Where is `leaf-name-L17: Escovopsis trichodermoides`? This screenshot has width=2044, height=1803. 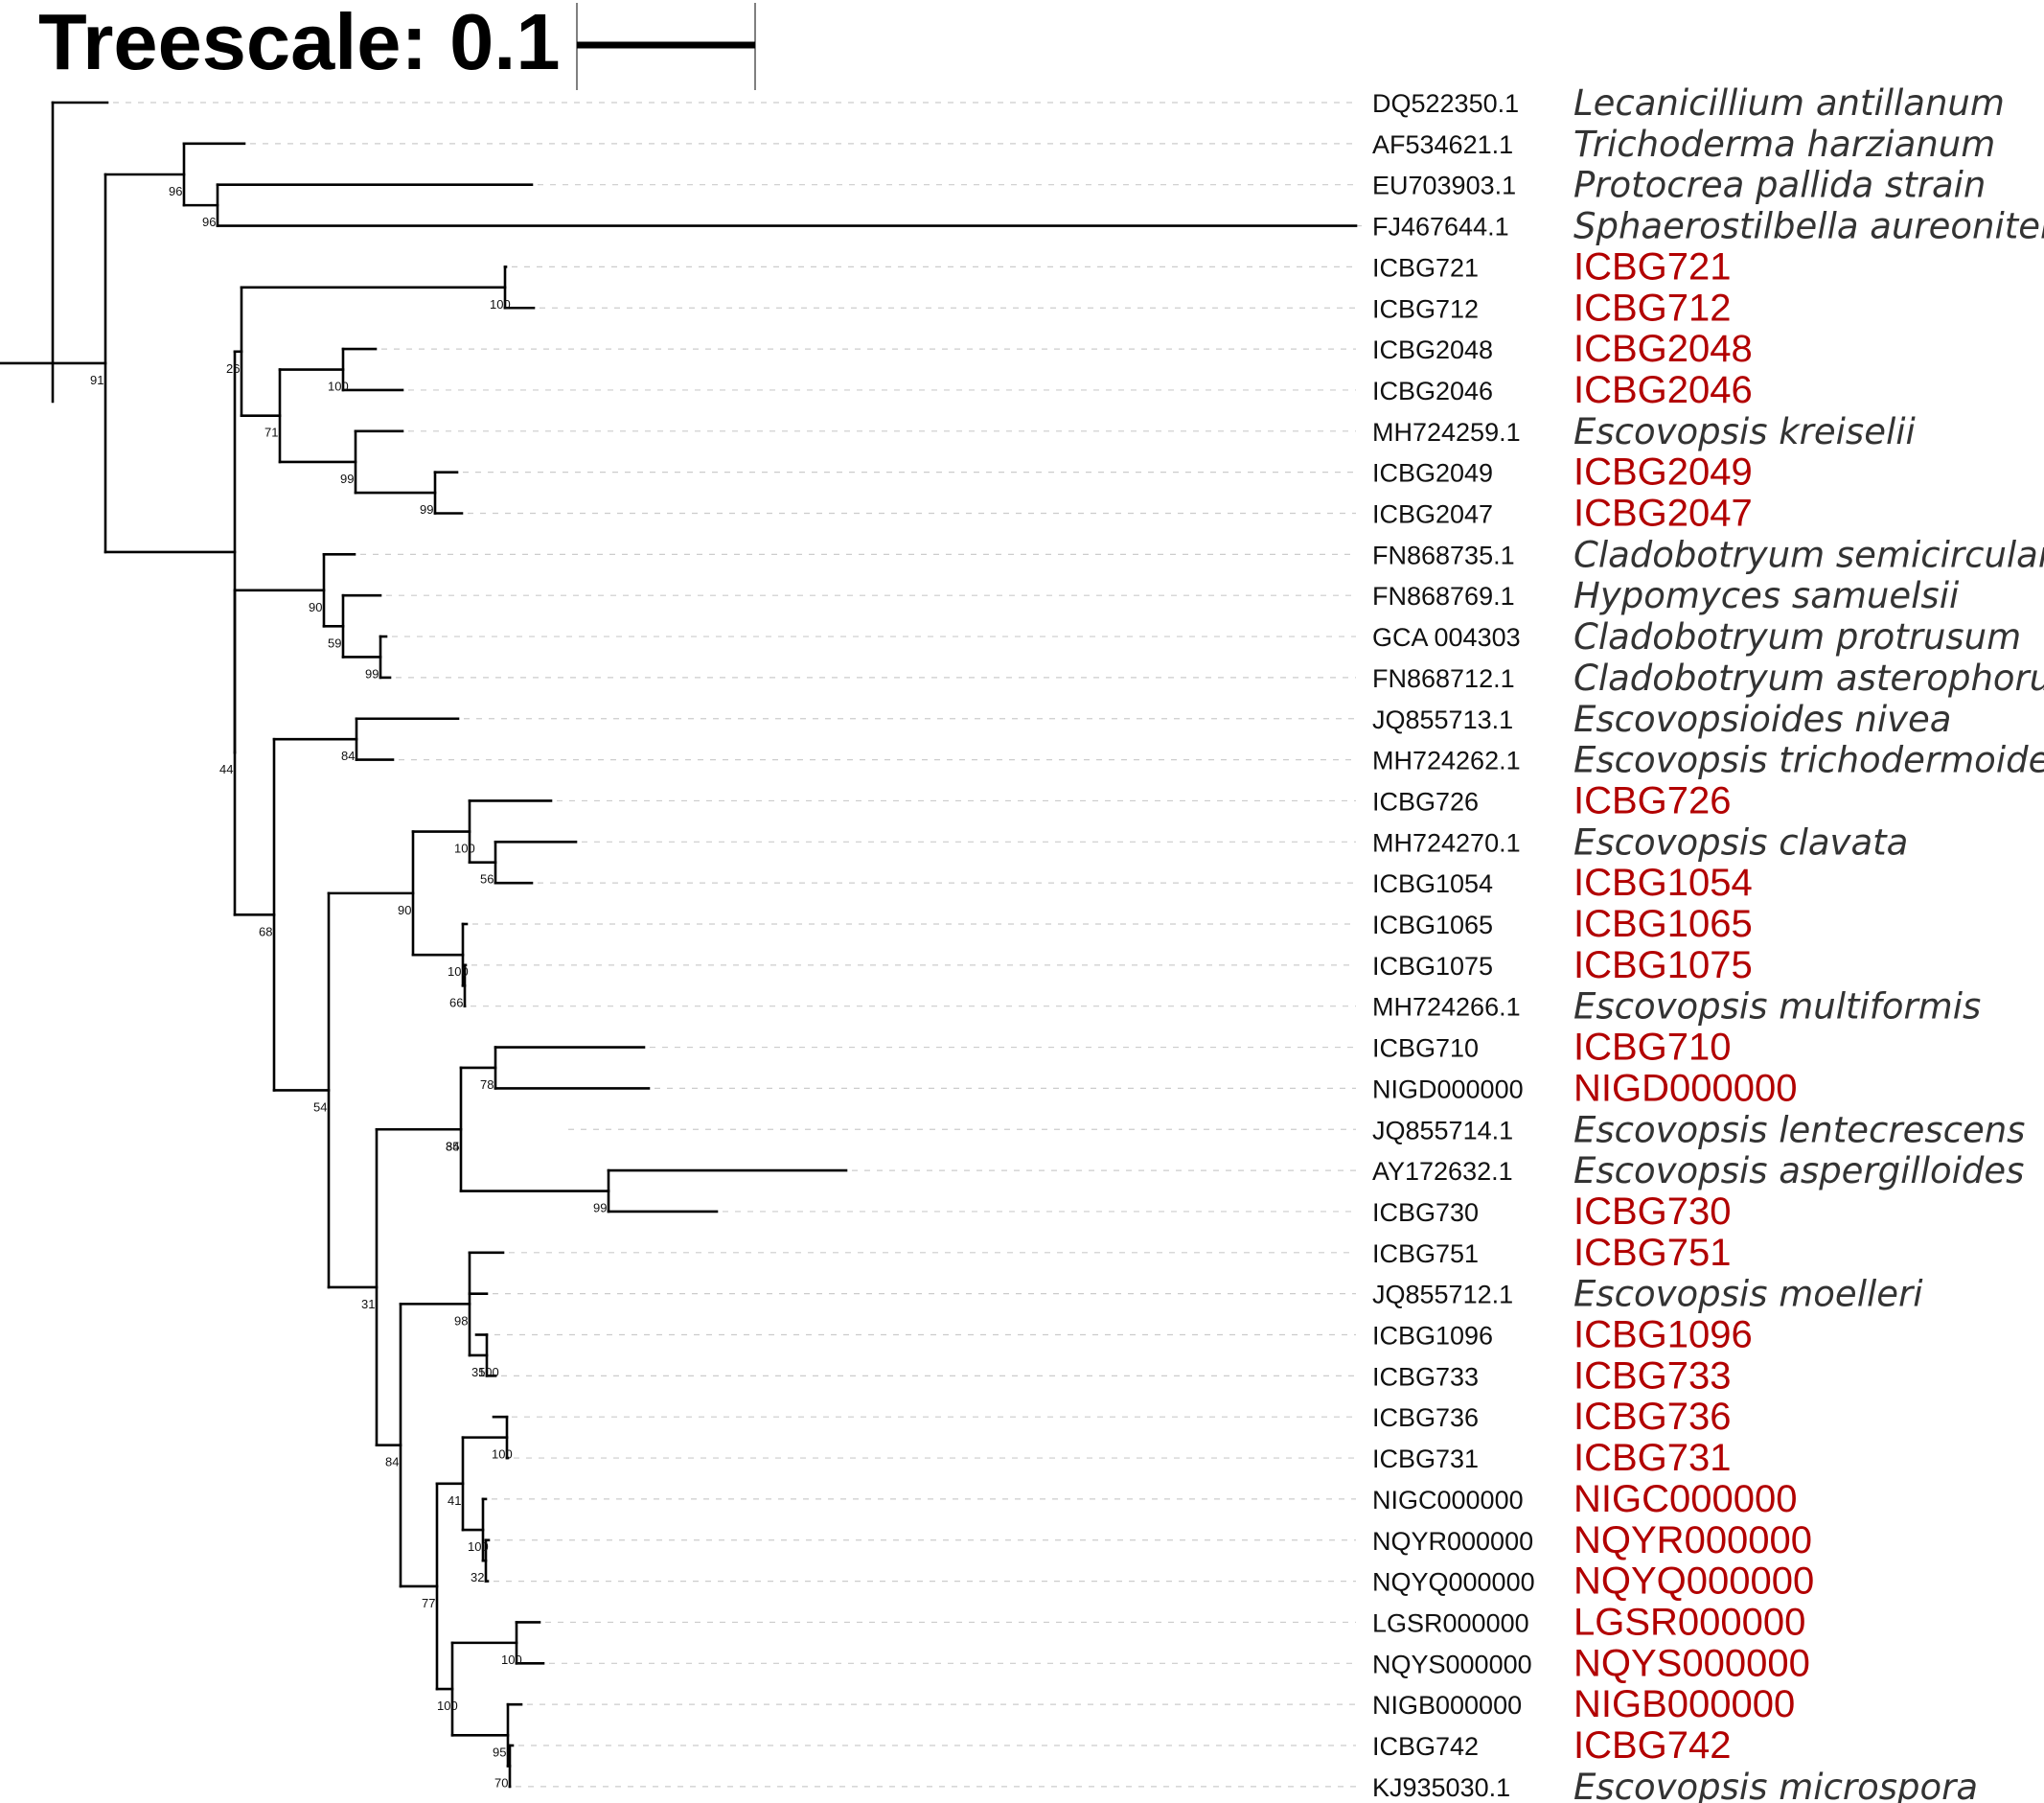
leaf-name-L17: Escovopsis trichodermoides is located at coordinates (1808, 760).